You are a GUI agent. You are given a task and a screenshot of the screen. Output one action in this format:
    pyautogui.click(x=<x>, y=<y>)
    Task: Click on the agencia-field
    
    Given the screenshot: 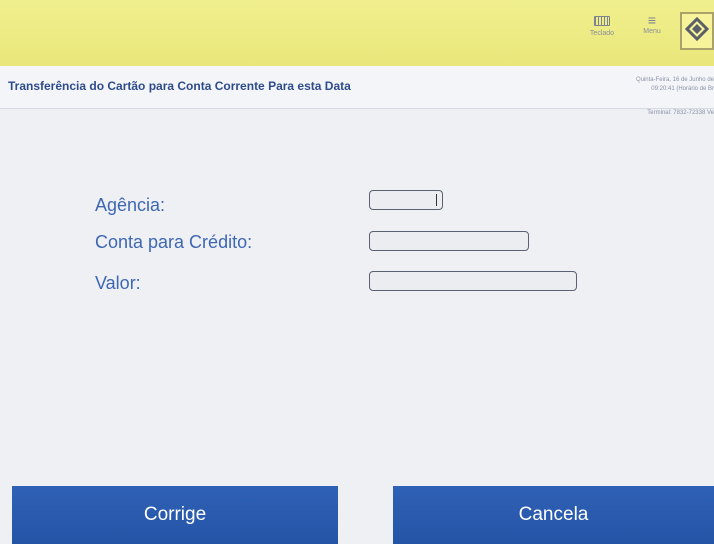 What is the action you would take?
    pyautogui.click(x=406, y=200)
    